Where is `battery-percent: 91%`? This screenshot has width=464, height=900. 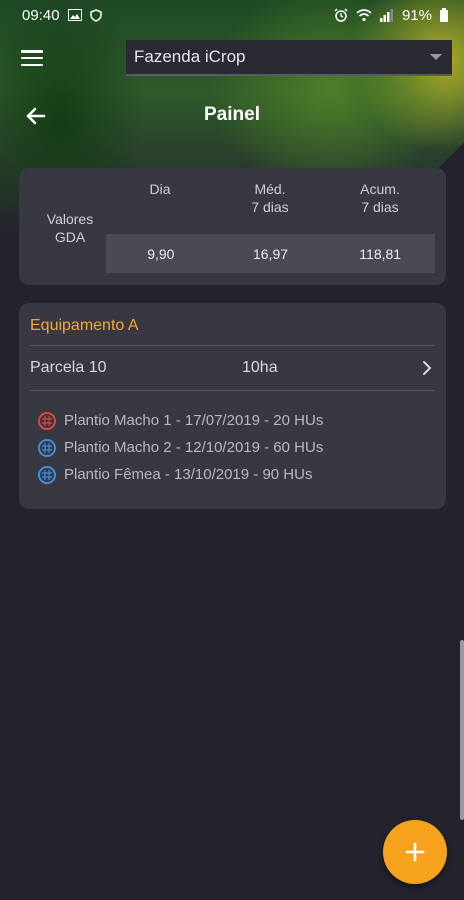 battery-percent: 91% is located at coordinates (416, 15).